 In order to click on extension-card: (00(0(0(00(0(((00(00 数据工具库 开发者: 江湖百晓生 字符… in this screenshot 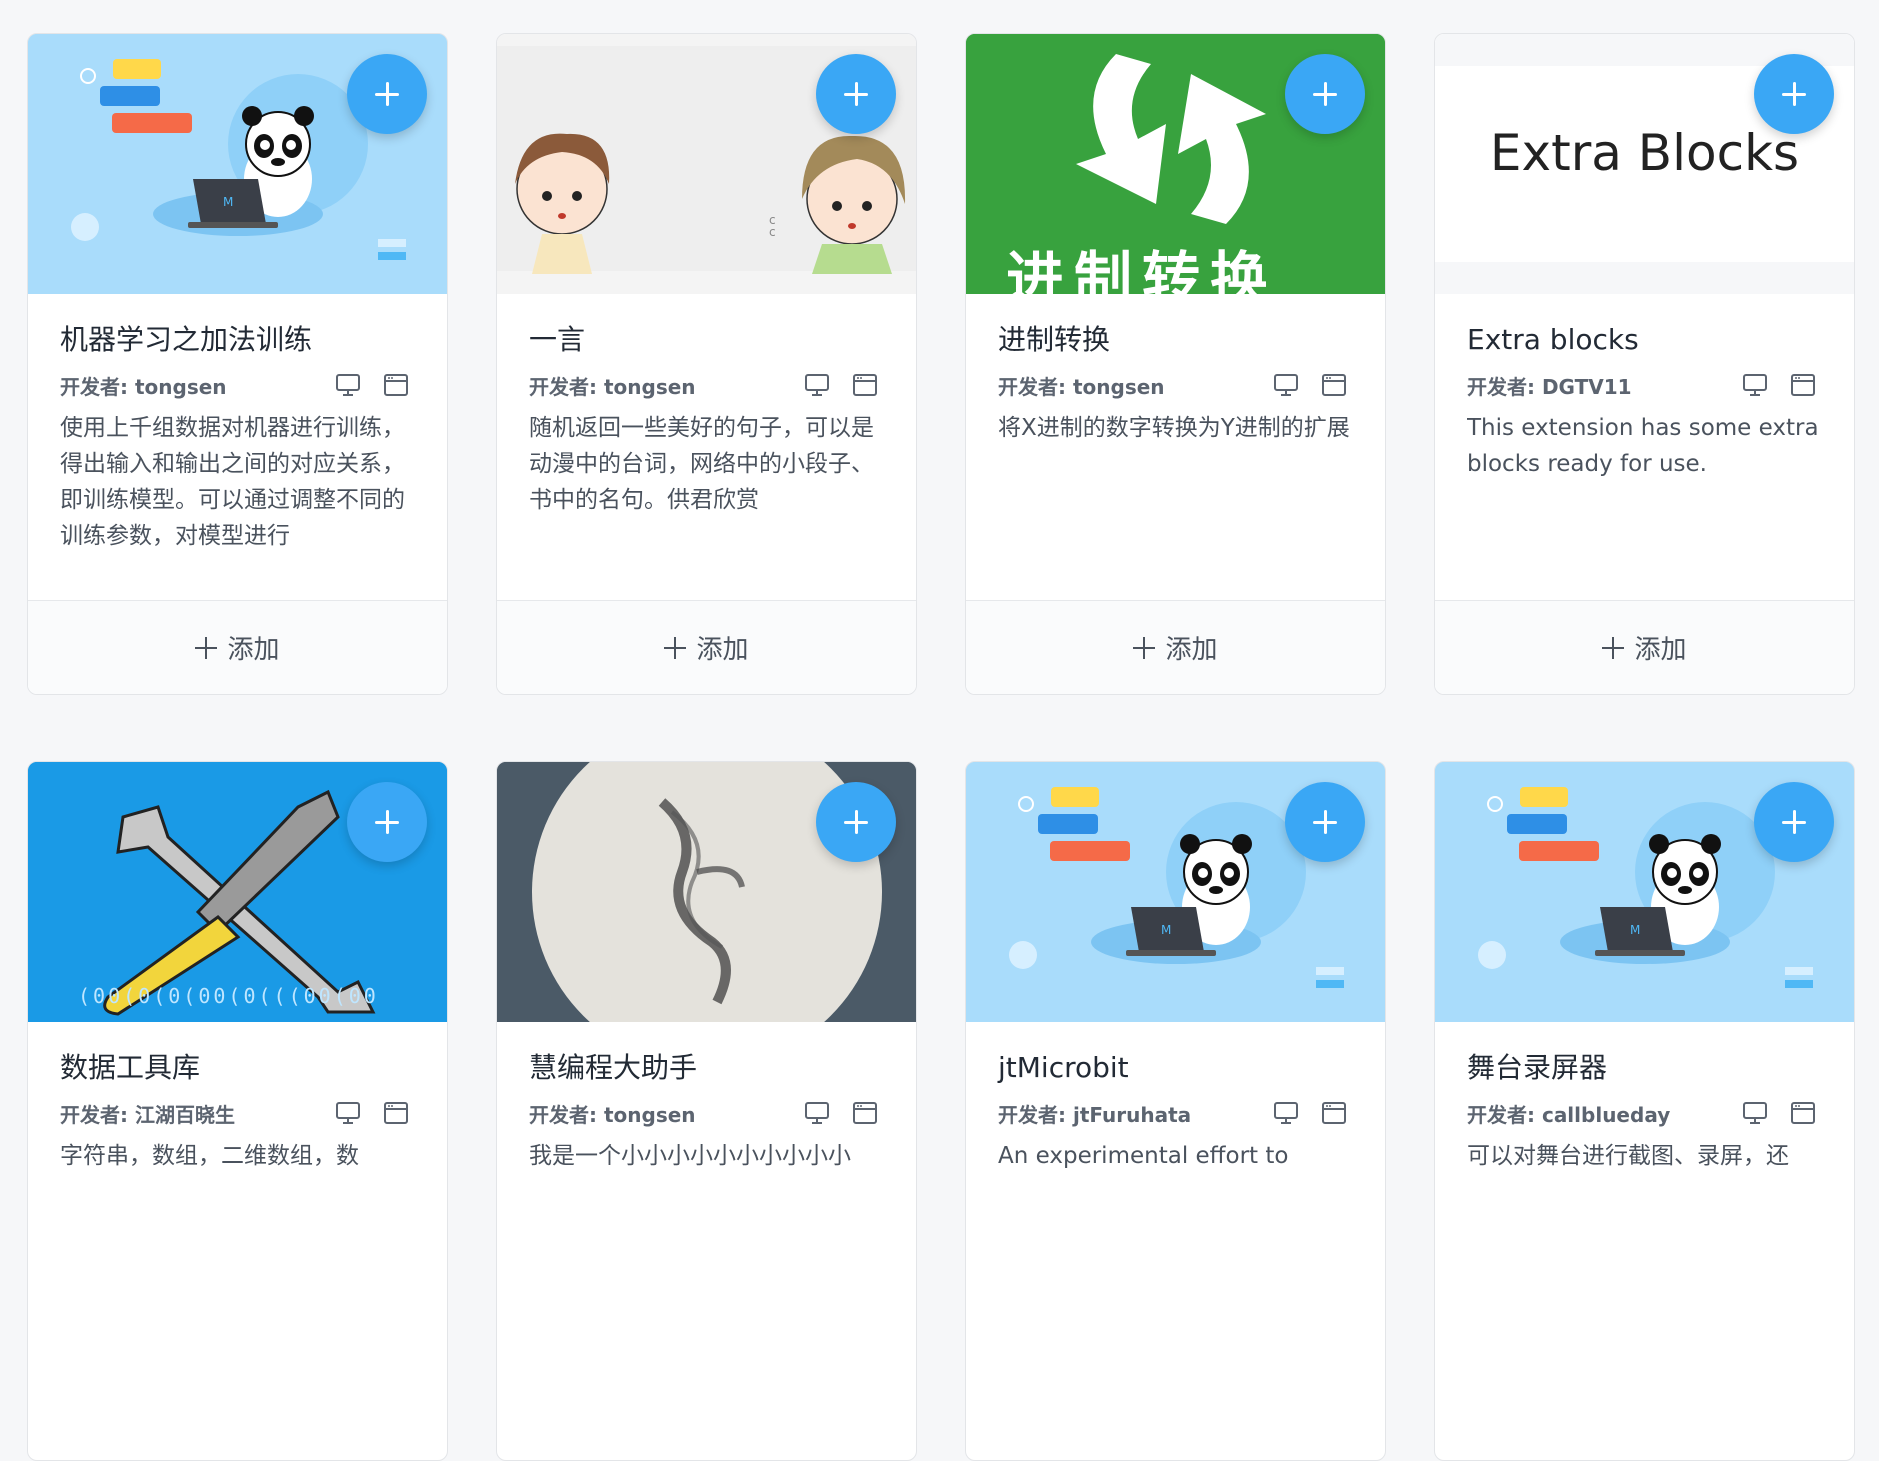, I will do `click(237, 1111)`.